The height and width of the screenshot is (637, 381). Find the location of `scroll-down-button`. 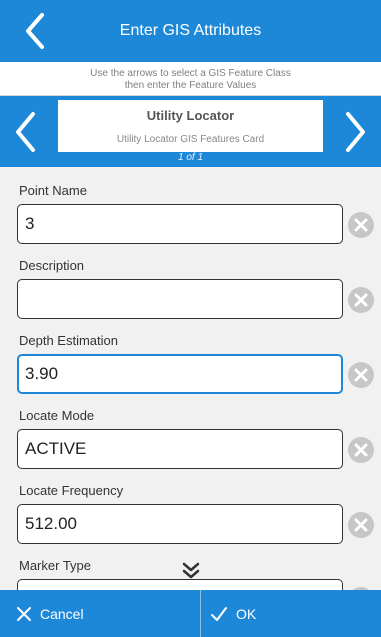

scroll-down-button is located at coordinates (191, 571).